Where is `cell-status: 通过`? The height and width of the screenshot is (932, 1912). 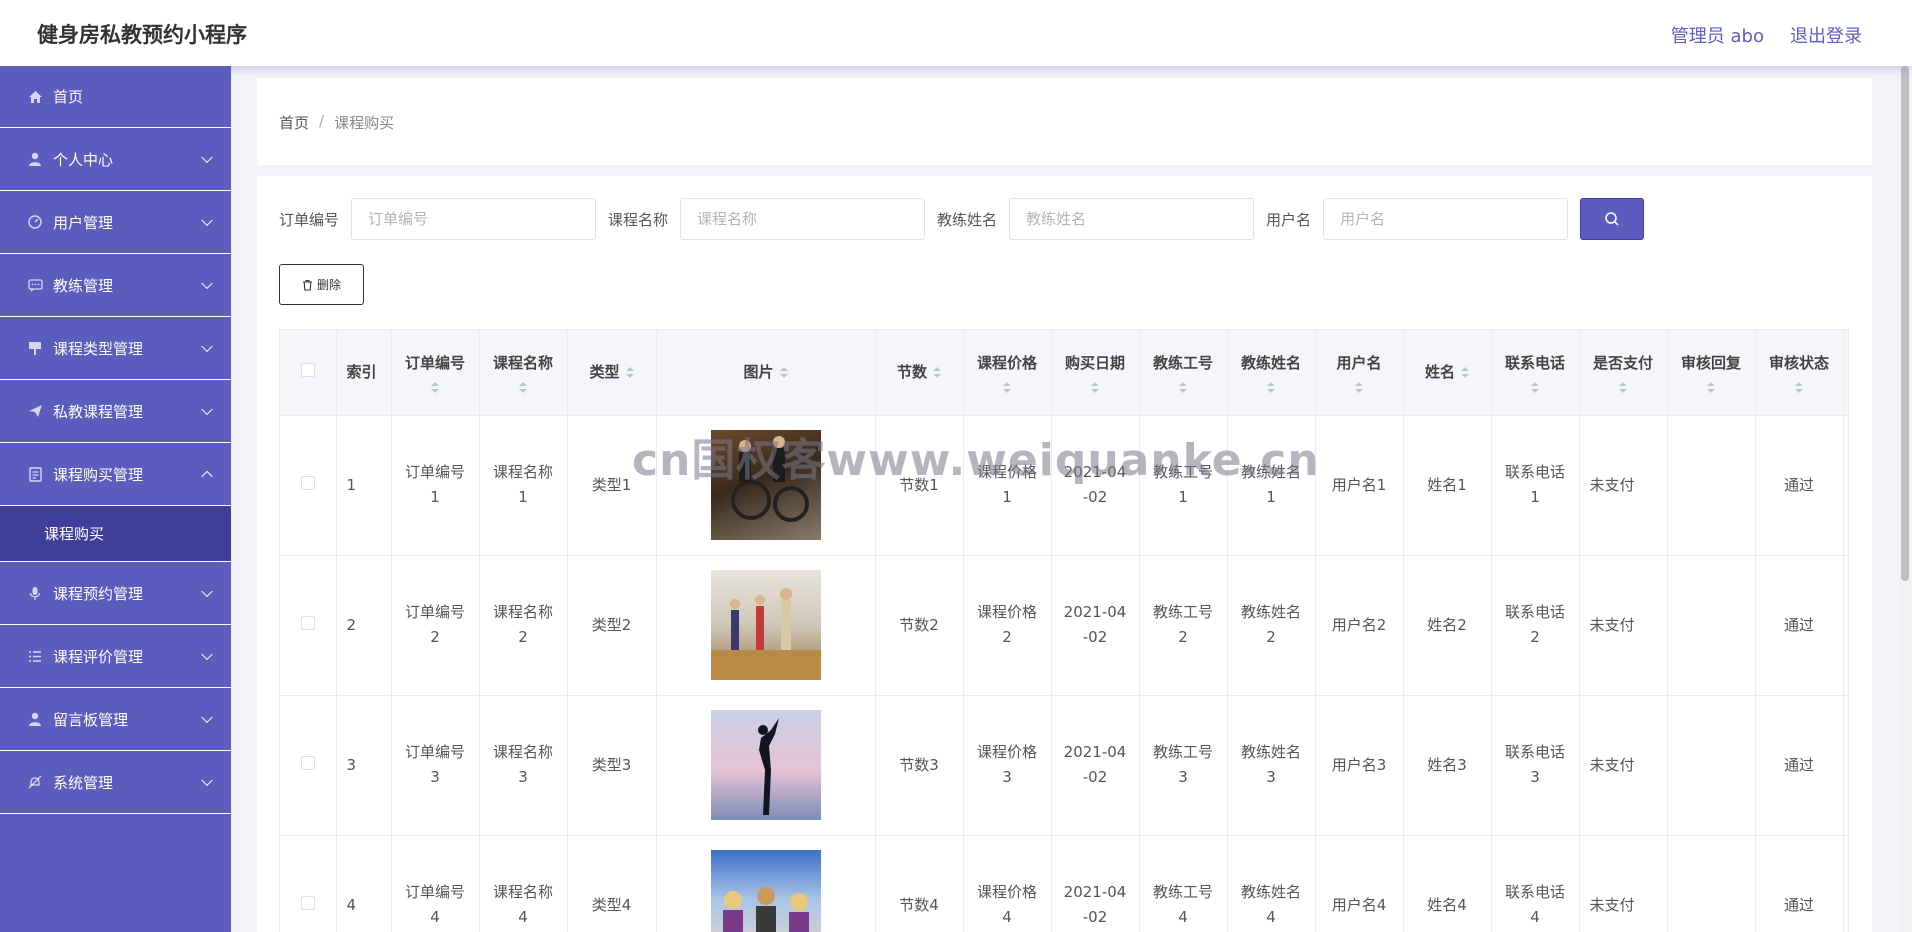 cell-status: 通过 is located at coordinates (1799, 765).